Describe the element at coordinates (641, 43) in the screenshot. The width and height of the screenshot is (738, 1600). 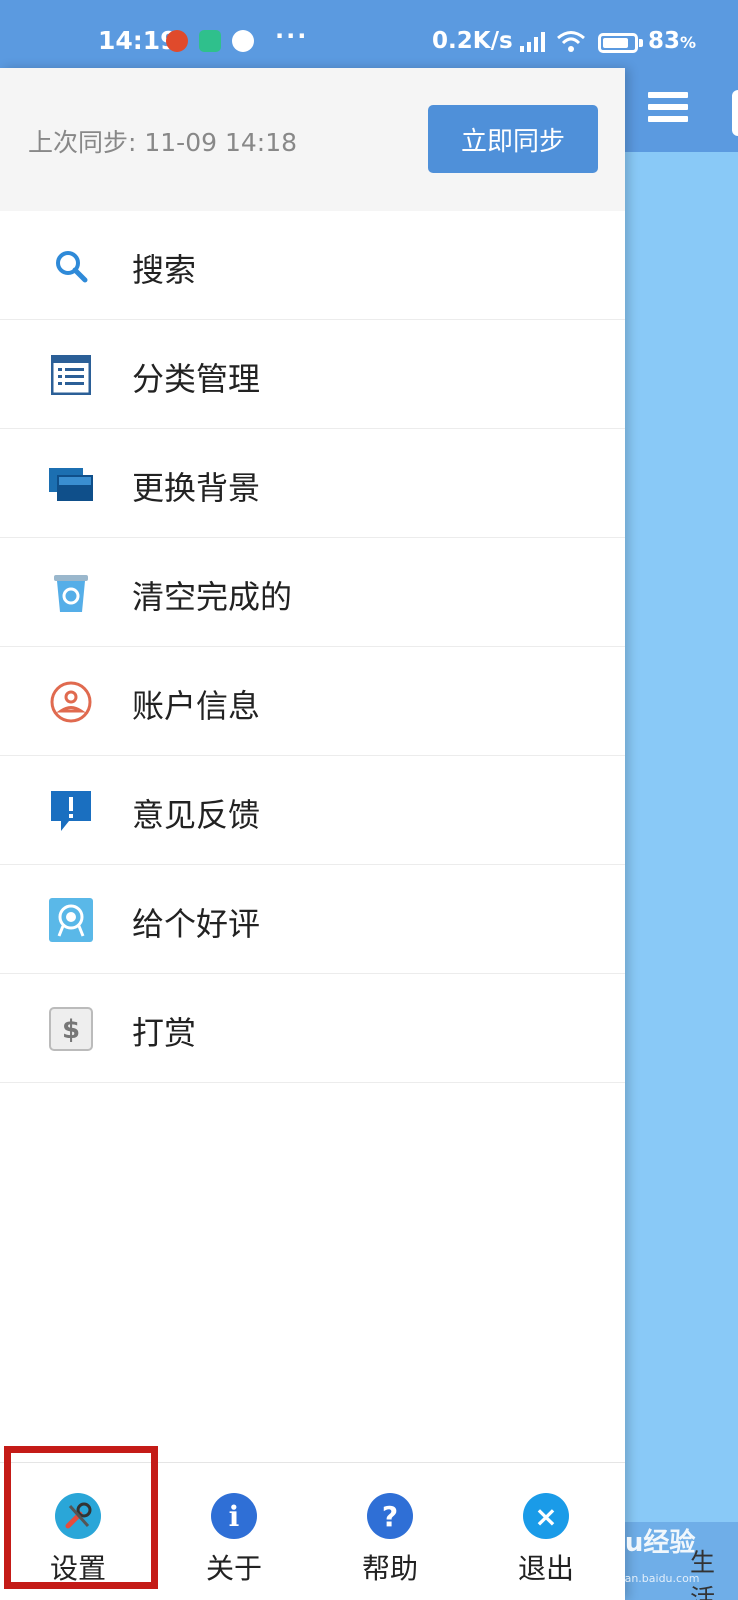
I see `battery-tip` at that location.